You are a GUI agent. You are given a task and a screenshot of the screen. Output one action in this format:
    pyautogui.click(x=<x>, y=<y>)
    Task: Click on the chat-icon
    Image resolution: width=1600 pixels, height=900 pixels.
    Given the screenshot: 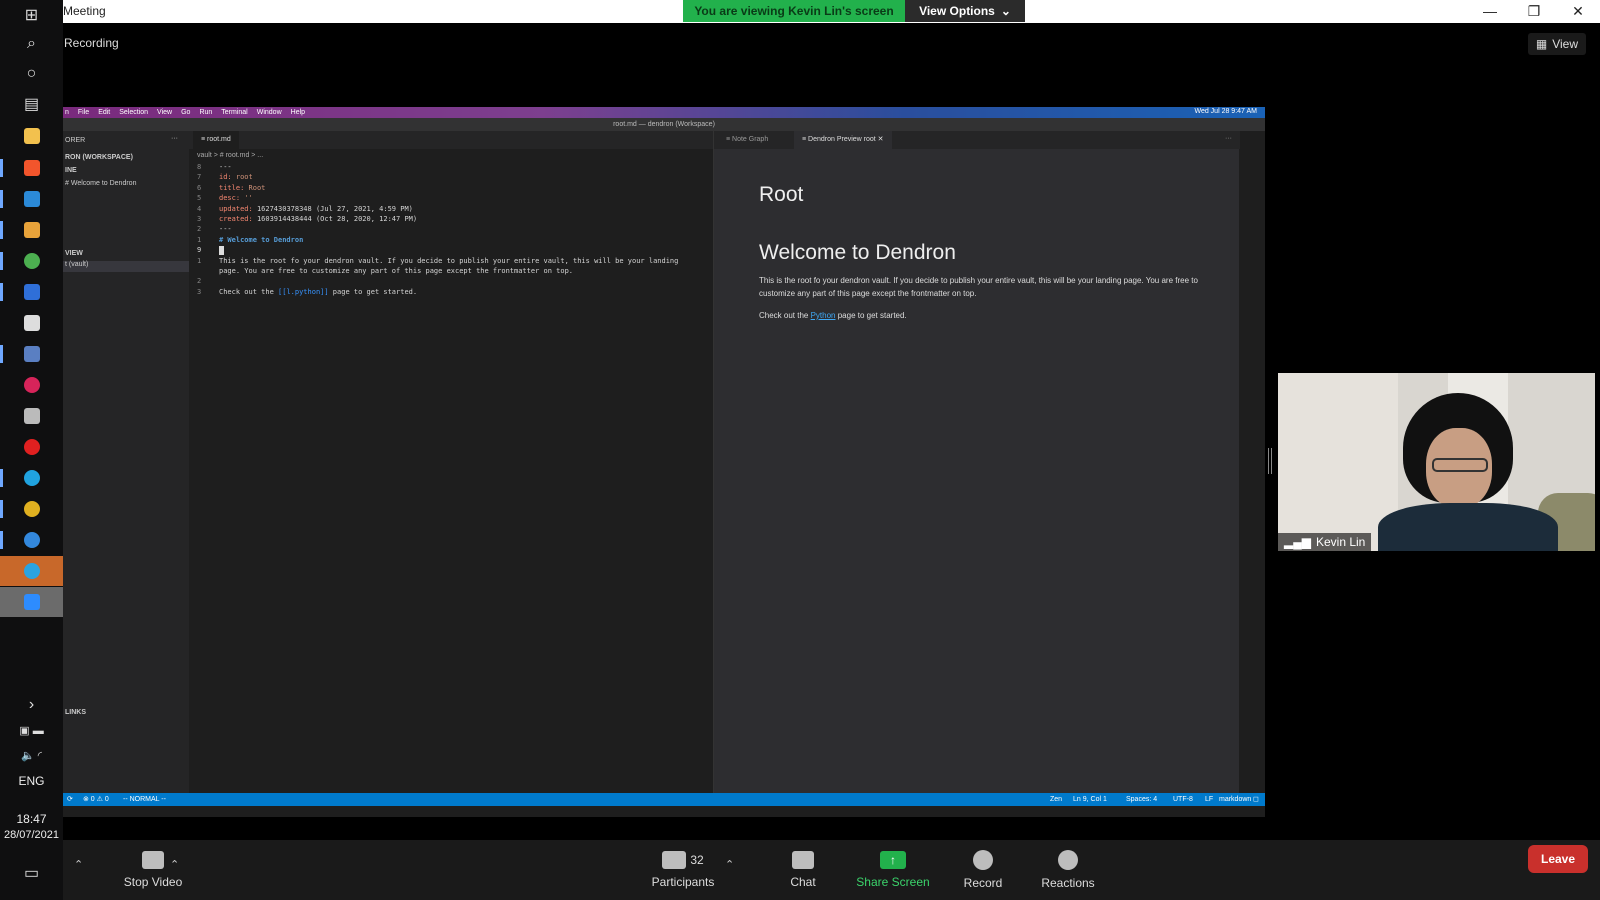 What is the action you would take?
    pyautogui.click(x=803, y=860)
    